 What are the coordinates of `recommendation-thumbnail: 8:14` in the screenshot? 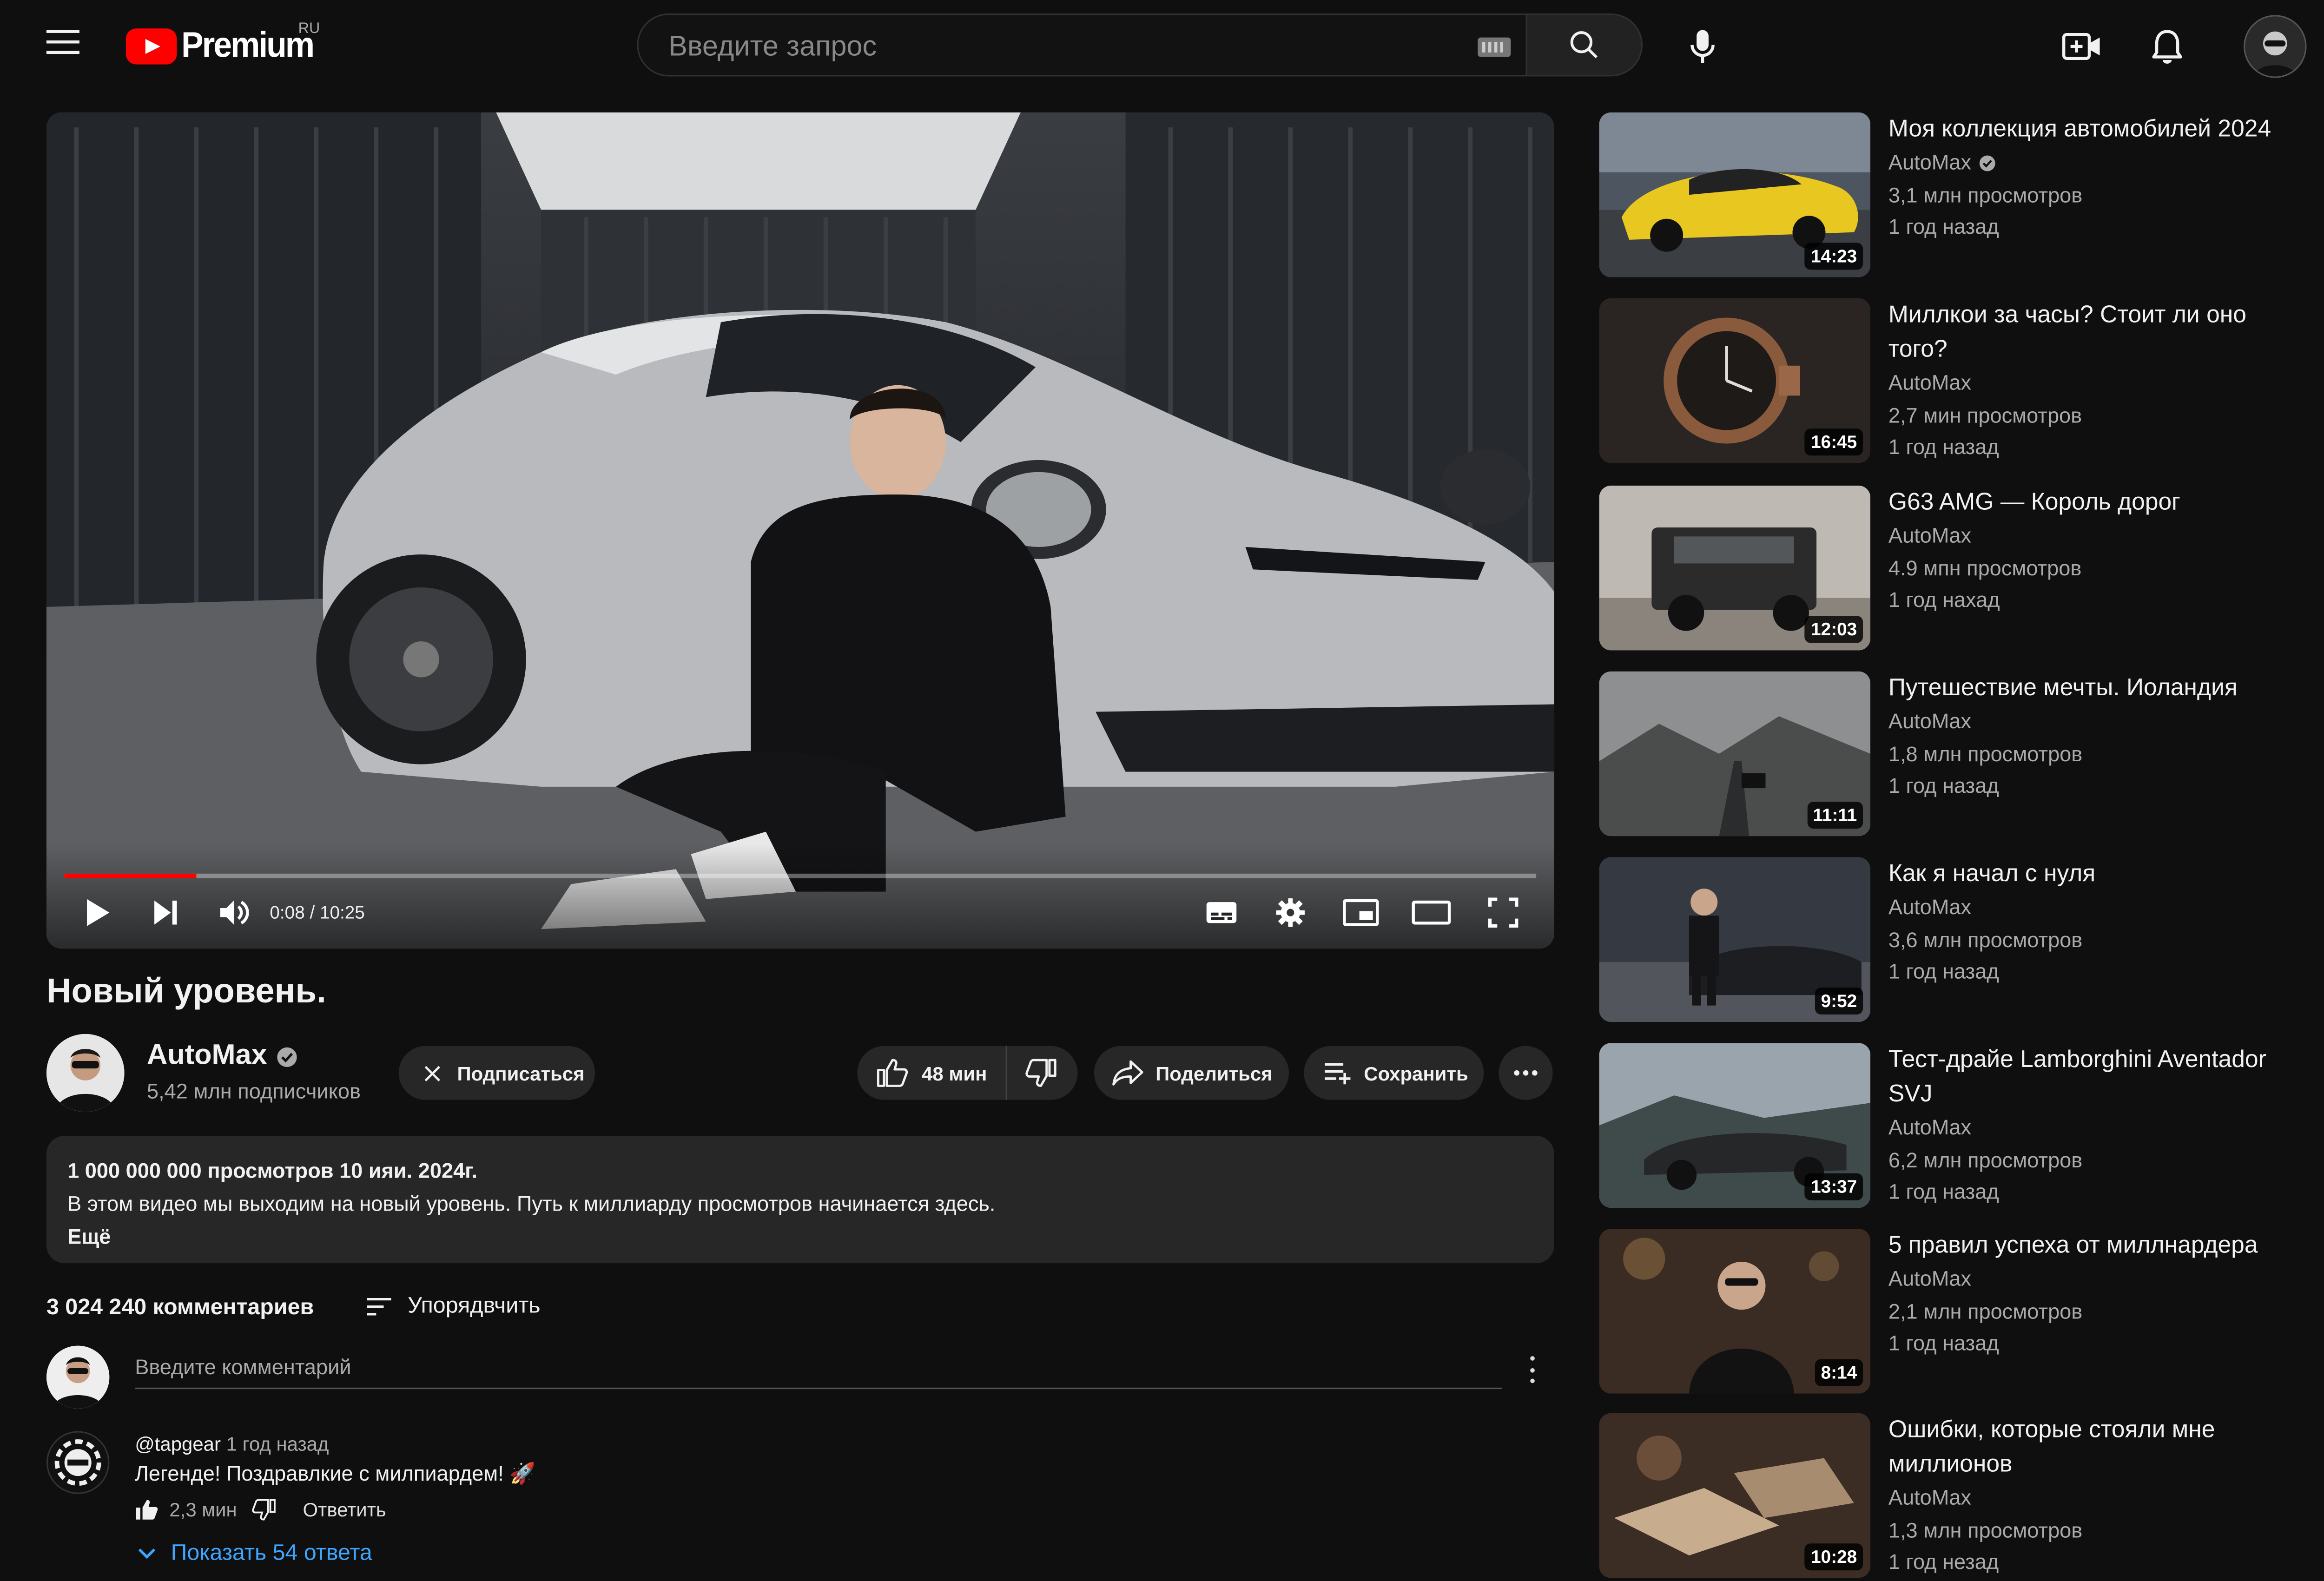 It's located at (1735, 1311).